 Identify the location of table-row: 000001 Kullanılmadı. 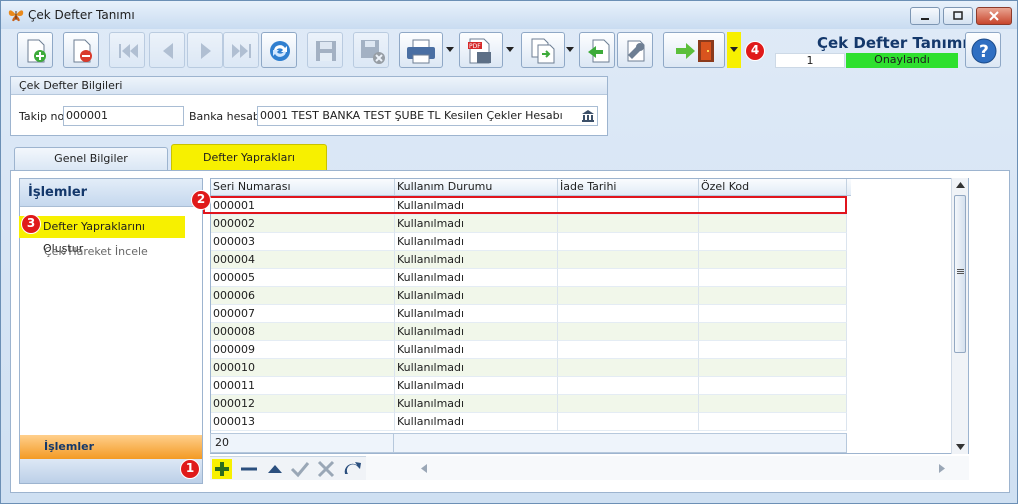
(529, 206).